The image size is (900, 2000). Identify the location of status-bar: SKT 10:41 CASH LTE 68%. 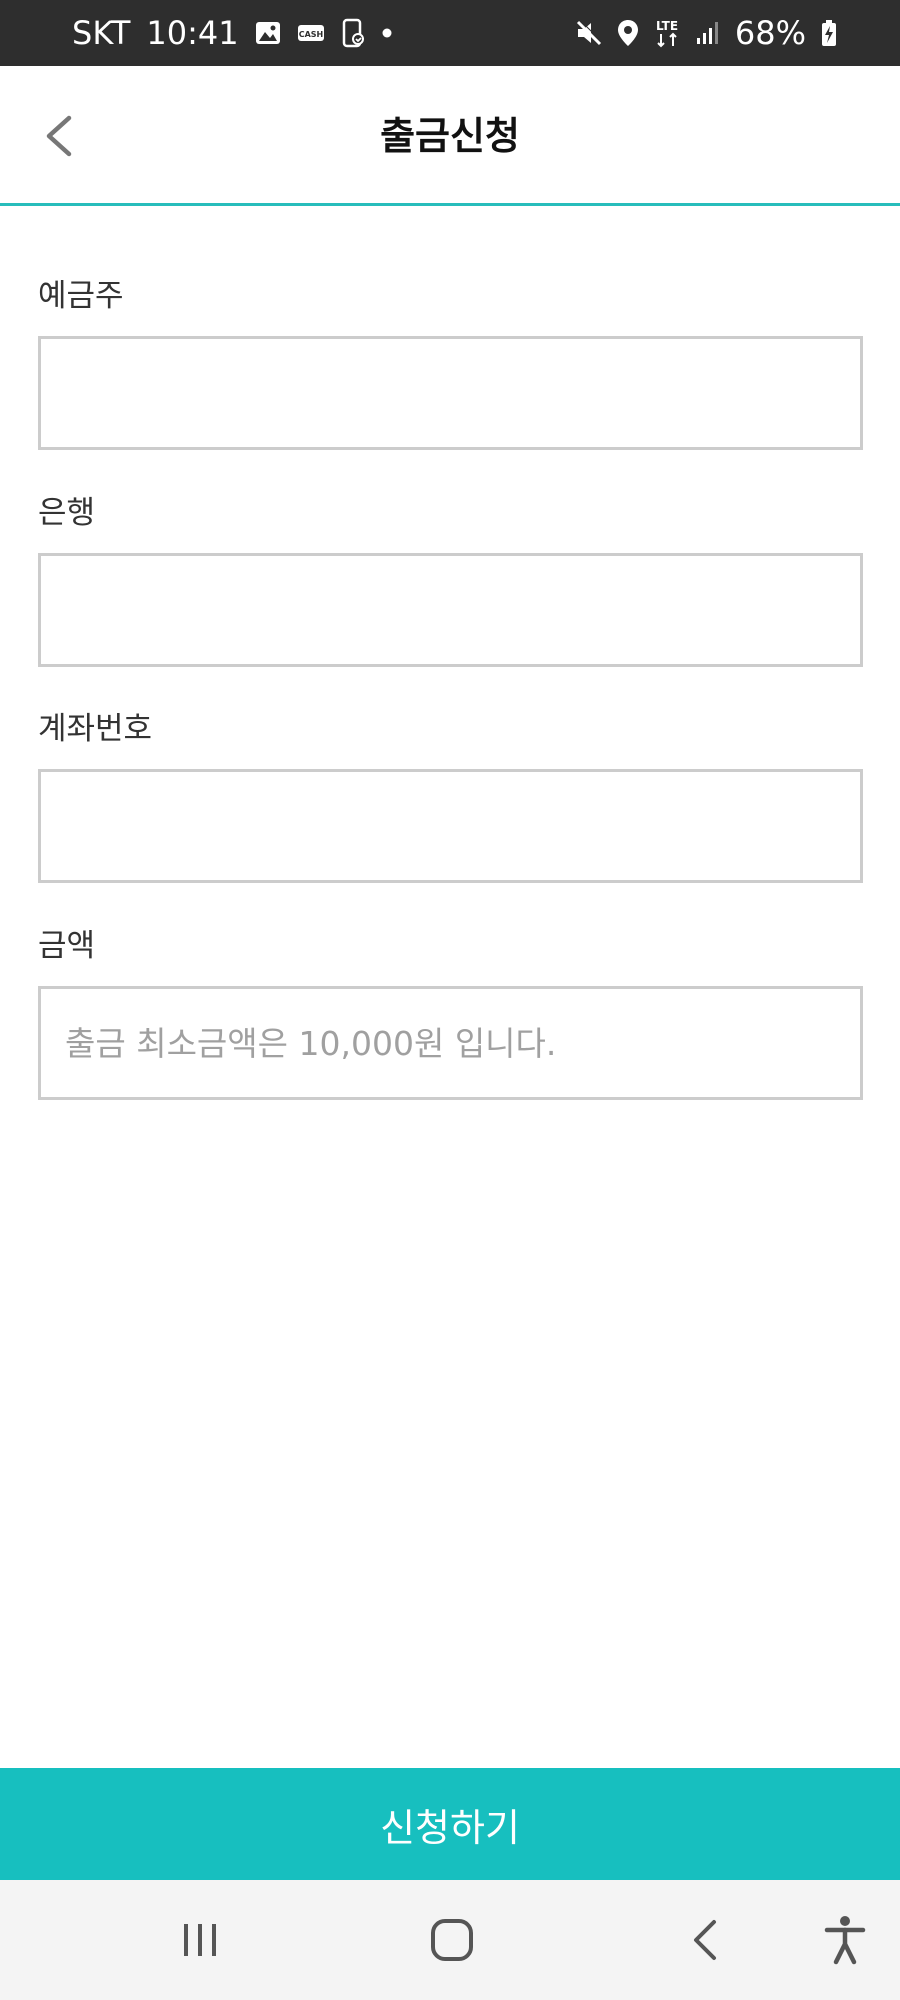
(450, 33).